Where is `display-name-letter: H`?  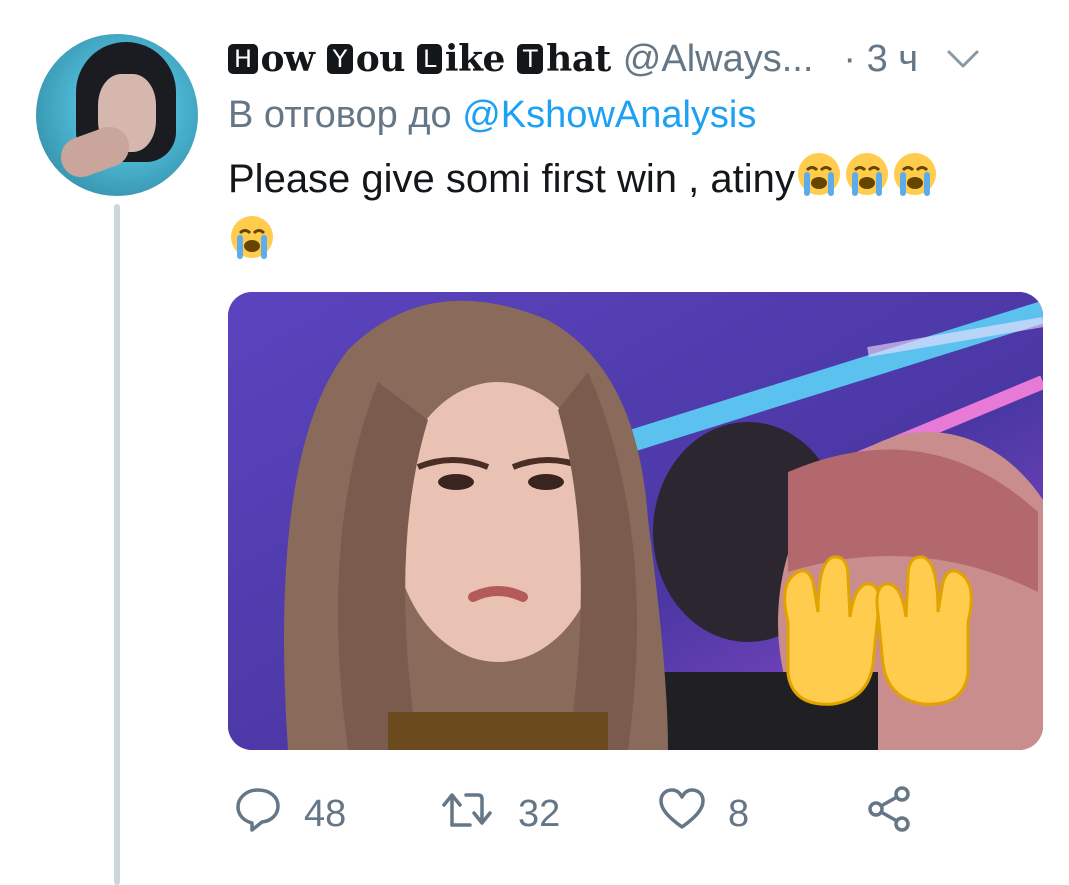 display-name-letter: H is located at coordinates (243, 59).